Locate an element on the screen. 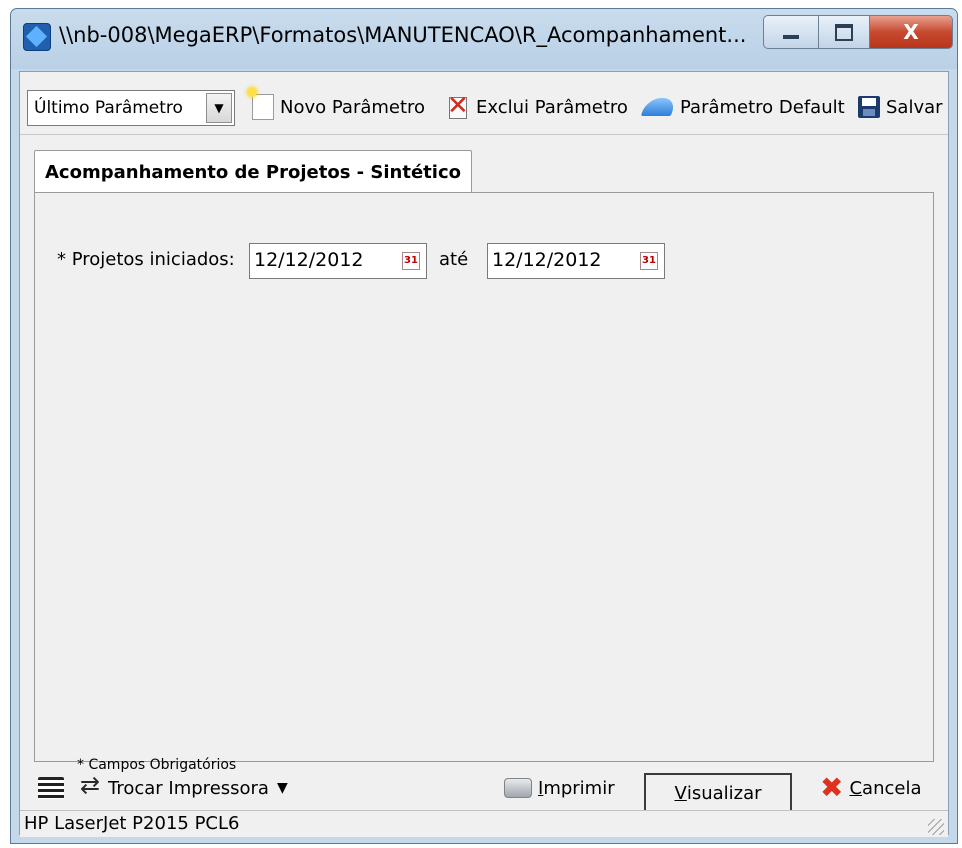 Image resolution: width=962 pixels, height=848 pixels. date-from-field: 12/12/2012 31 is located at coordinates (338, 261).